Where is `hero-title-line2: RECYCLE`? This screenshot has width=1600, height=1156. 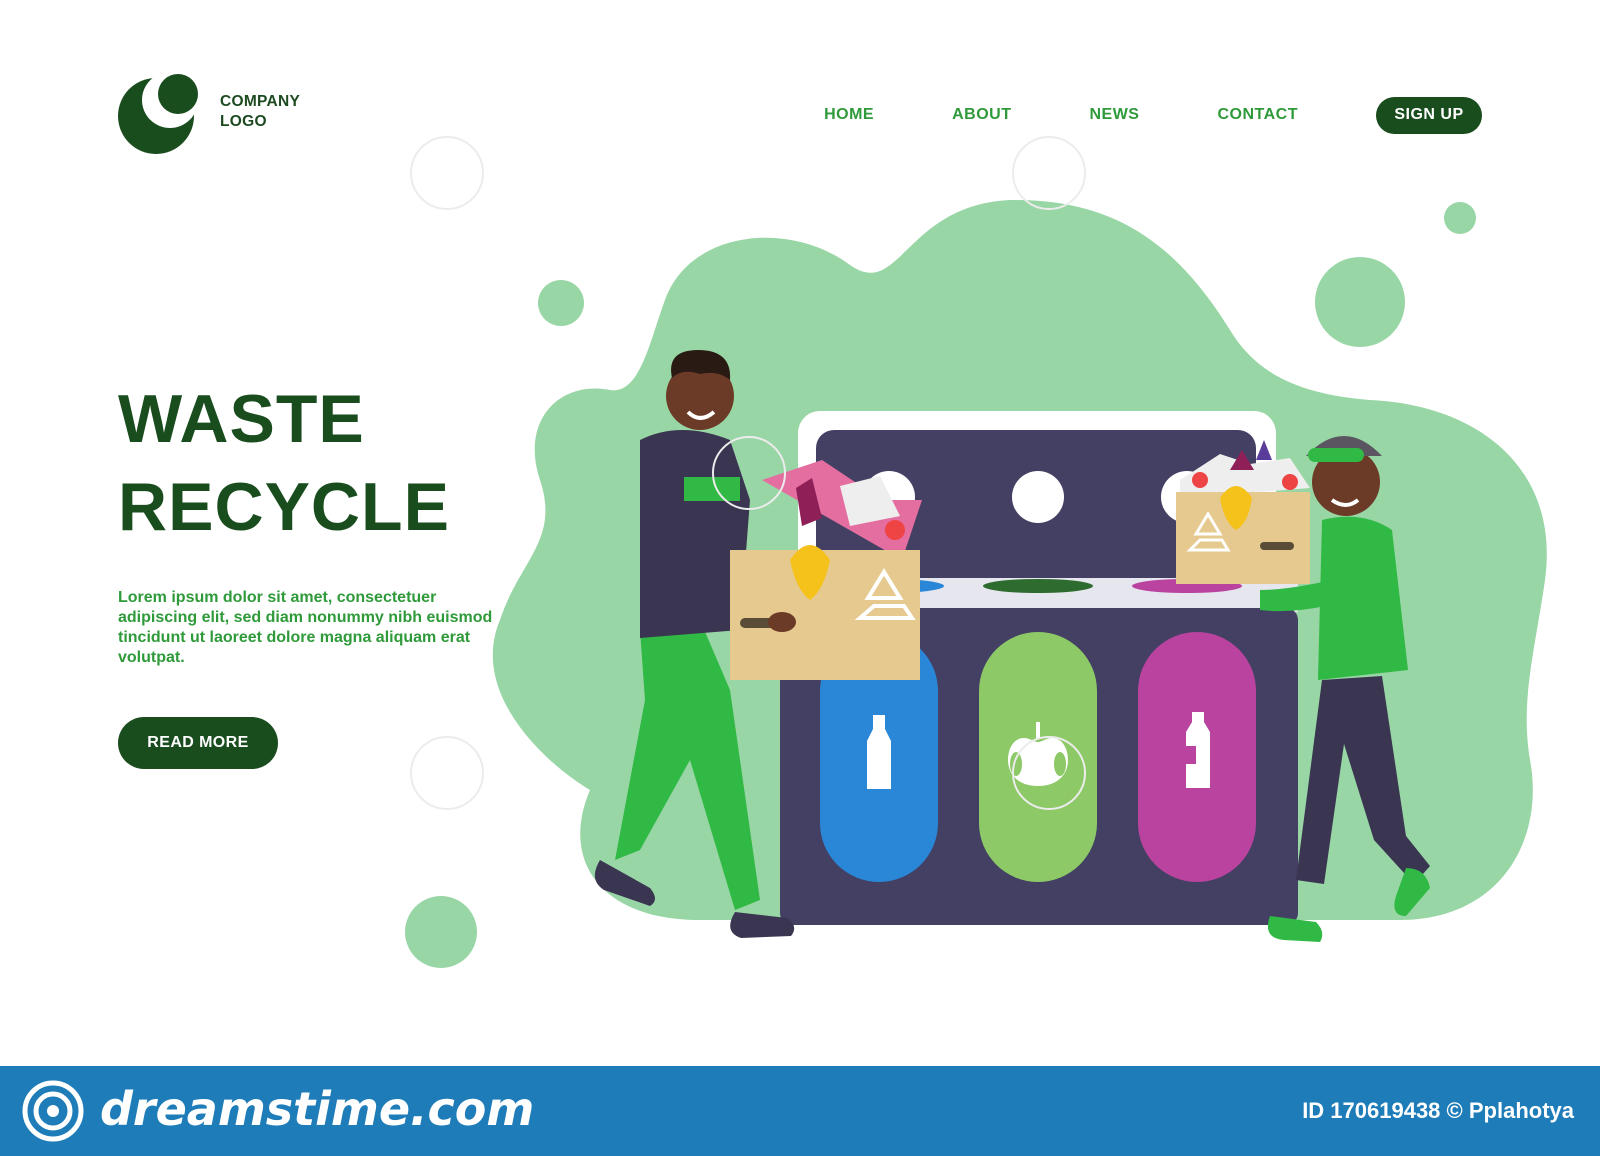
hero-title-line2: RECYCLE is located at coordinates (284, 507).